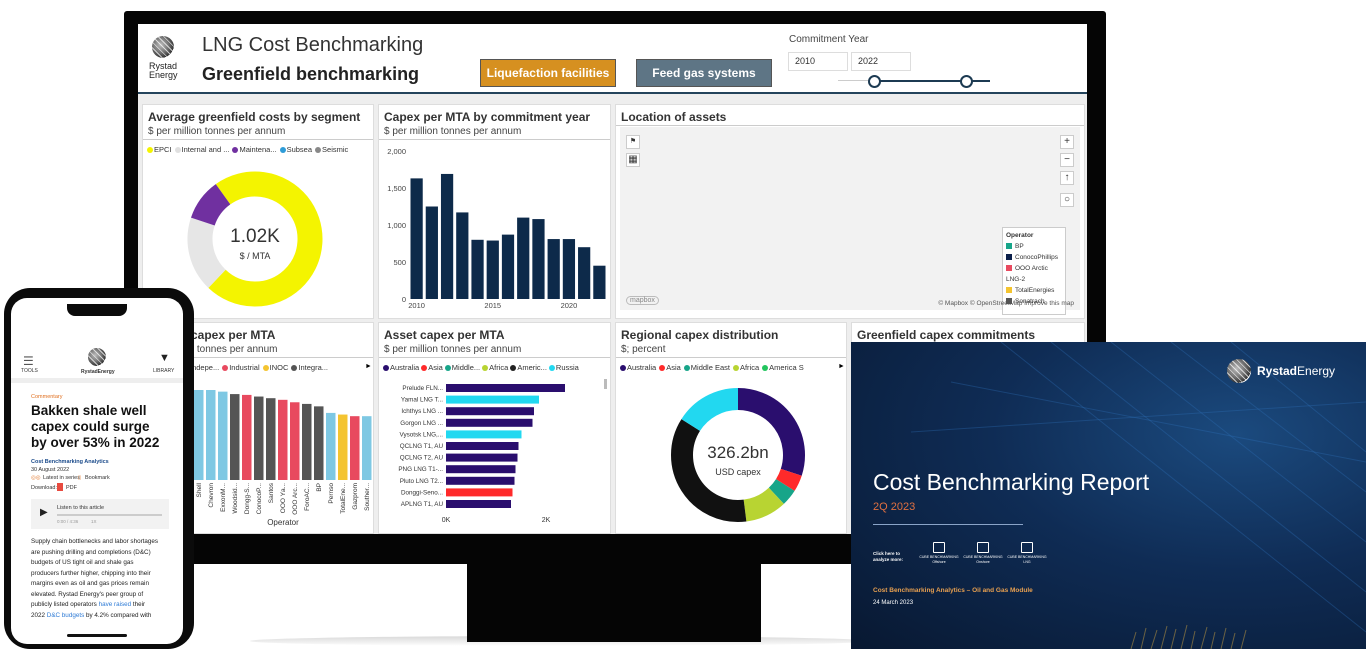 The image size is (1372, 649). What do you see at coordinates (50, 470) in the screenshot?
I see `article-date: 30 August 2022` at bounding box center [50, 470].